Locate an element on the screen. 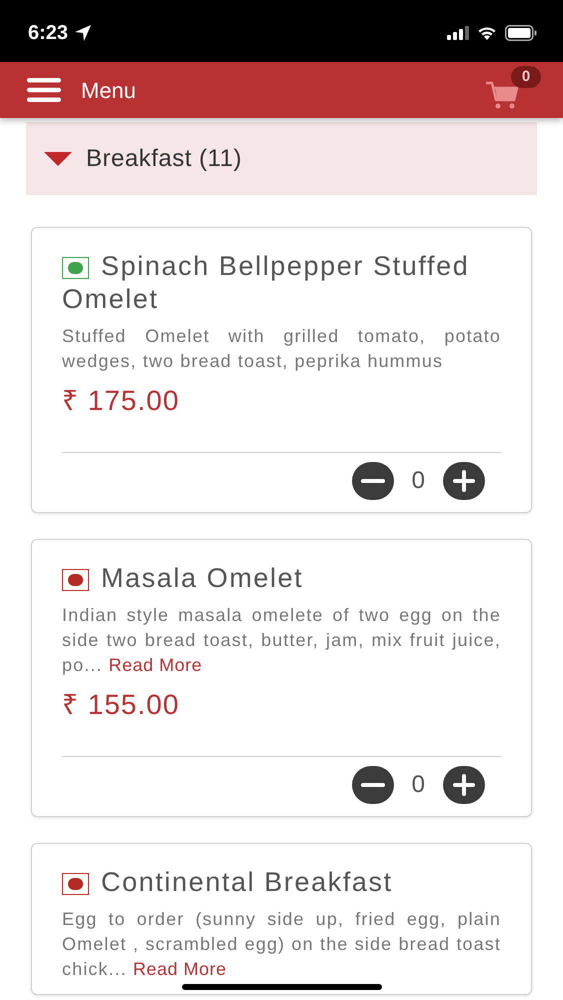  header-title: Menu is located at coordinates (108, 90).